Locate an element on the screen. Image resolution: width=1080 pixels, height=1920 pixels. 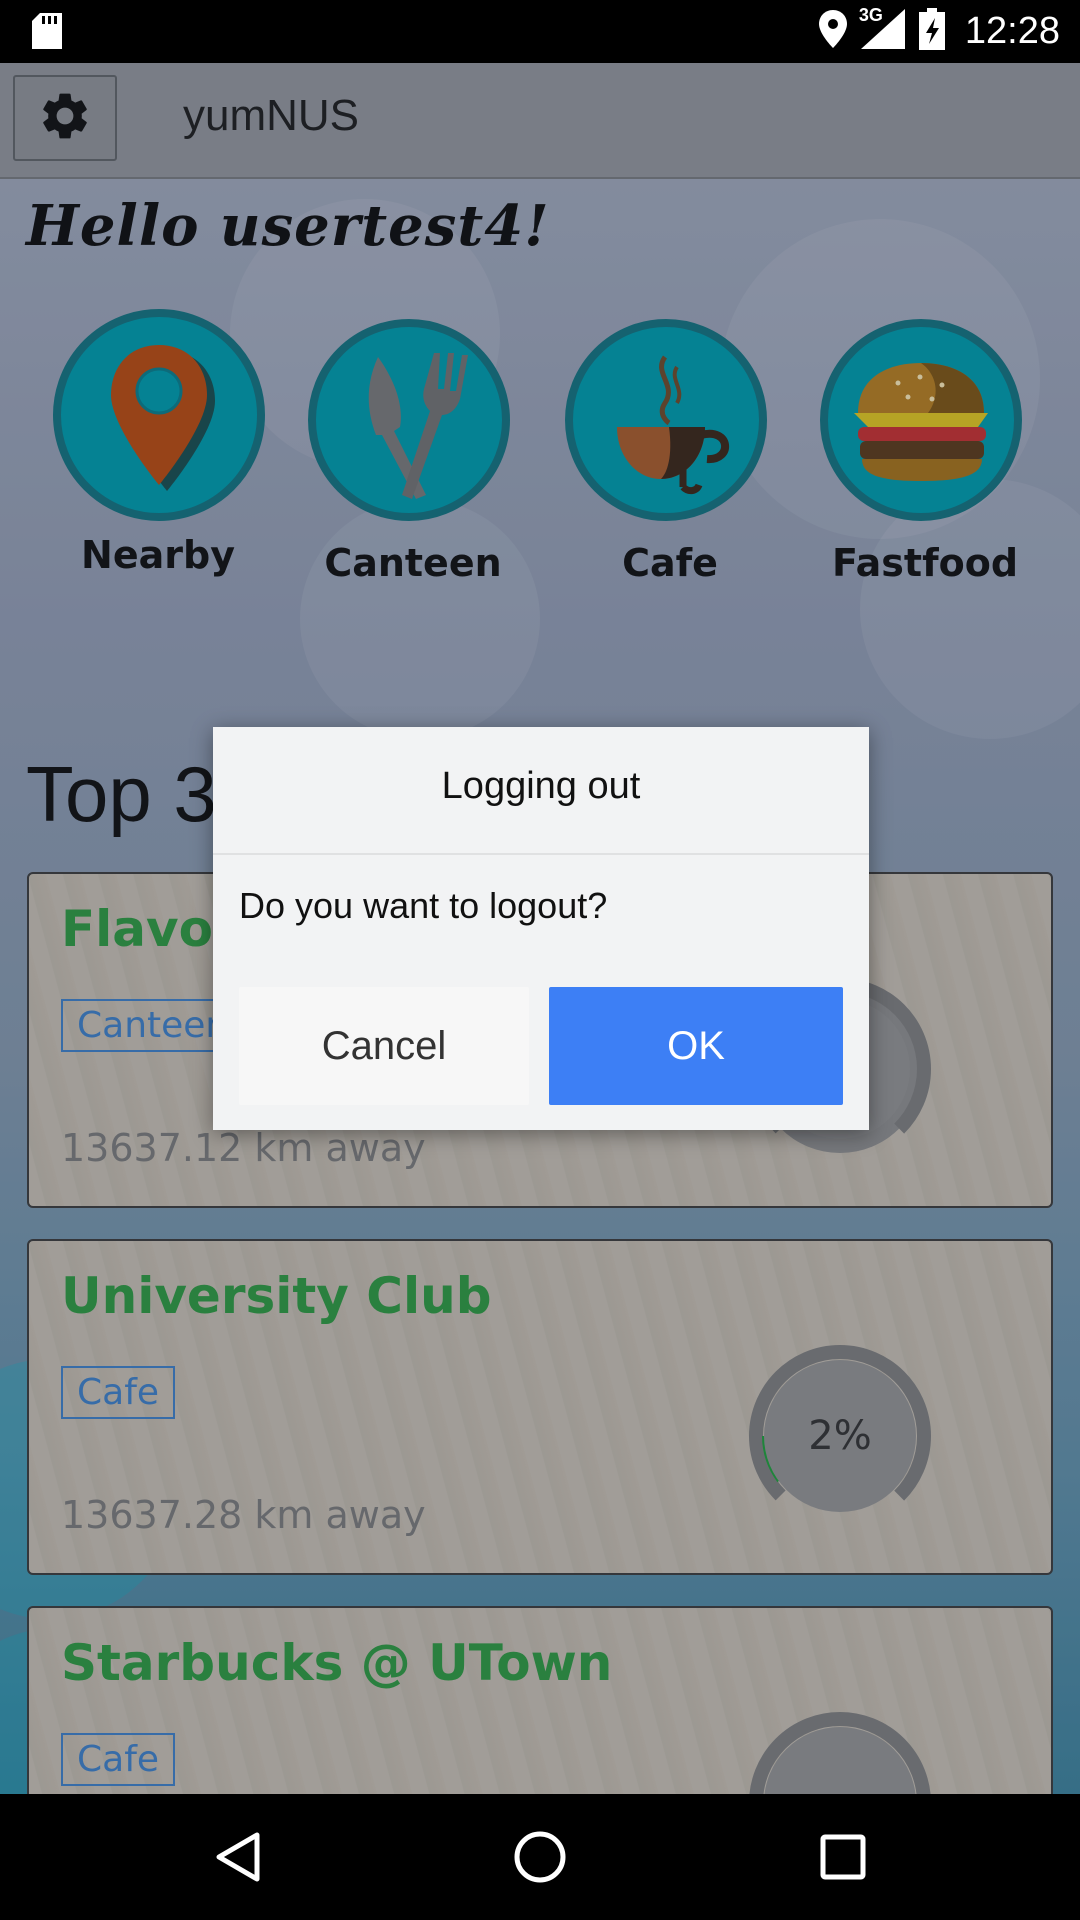
dialog-title: Logging out is located at coordinates (541, 786).